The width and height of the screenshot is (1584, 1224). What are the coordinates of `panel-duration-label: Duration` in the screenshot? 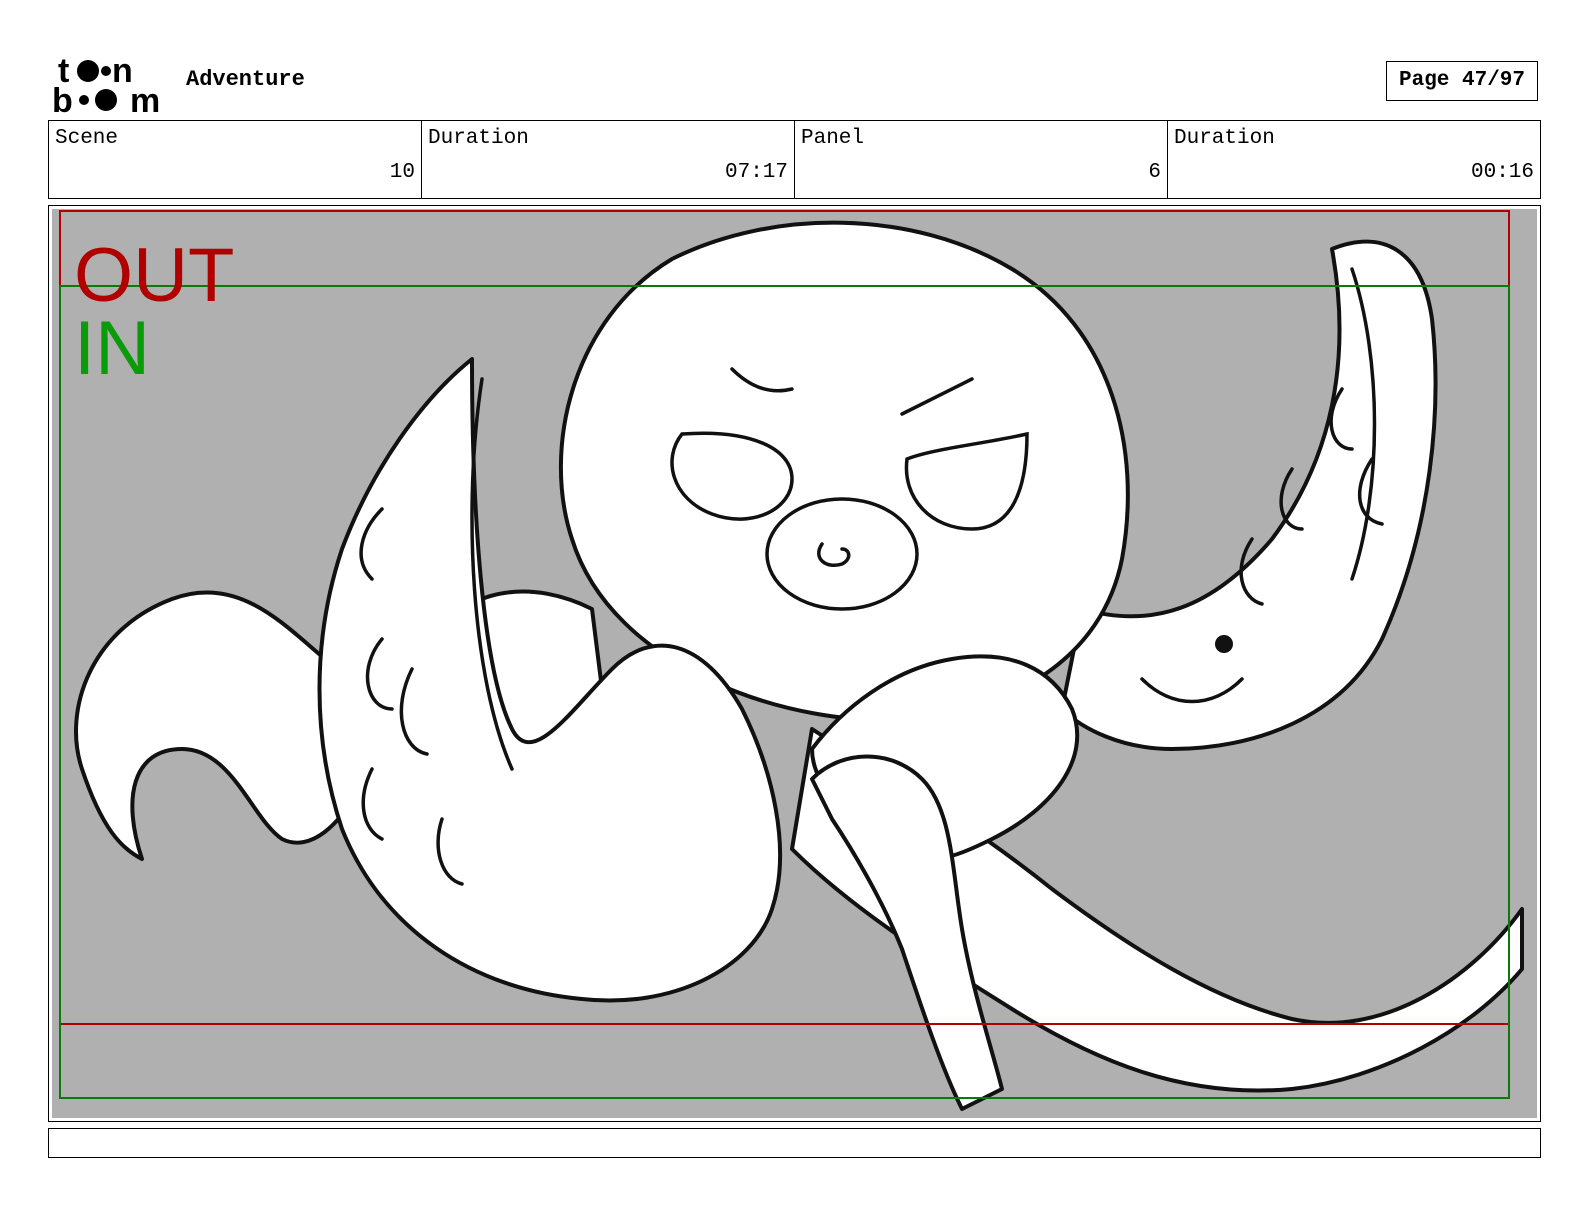 It's located at (1224, 138).